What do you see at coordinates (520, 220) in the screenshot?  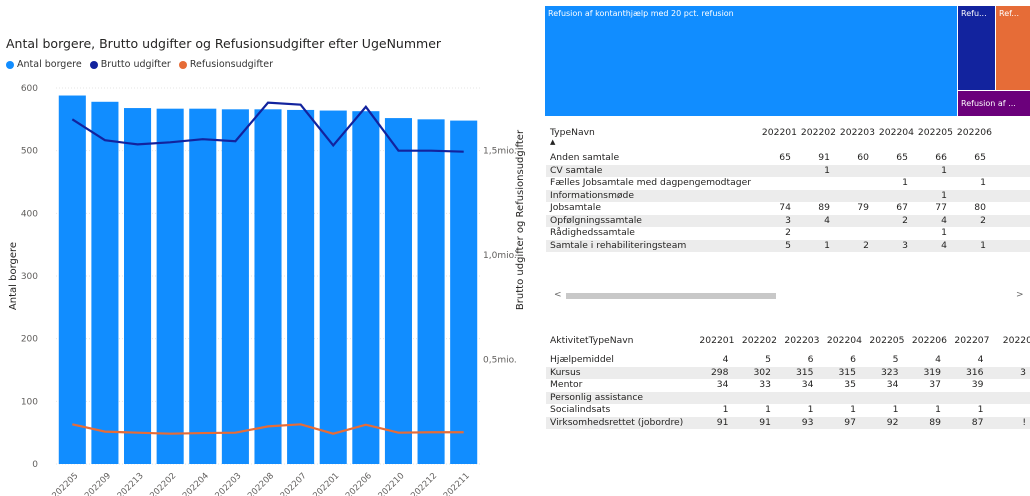 I see `y2-axis-label: Brutto udgifter og Refusionsudgifter` at bounding box center [520, 220].